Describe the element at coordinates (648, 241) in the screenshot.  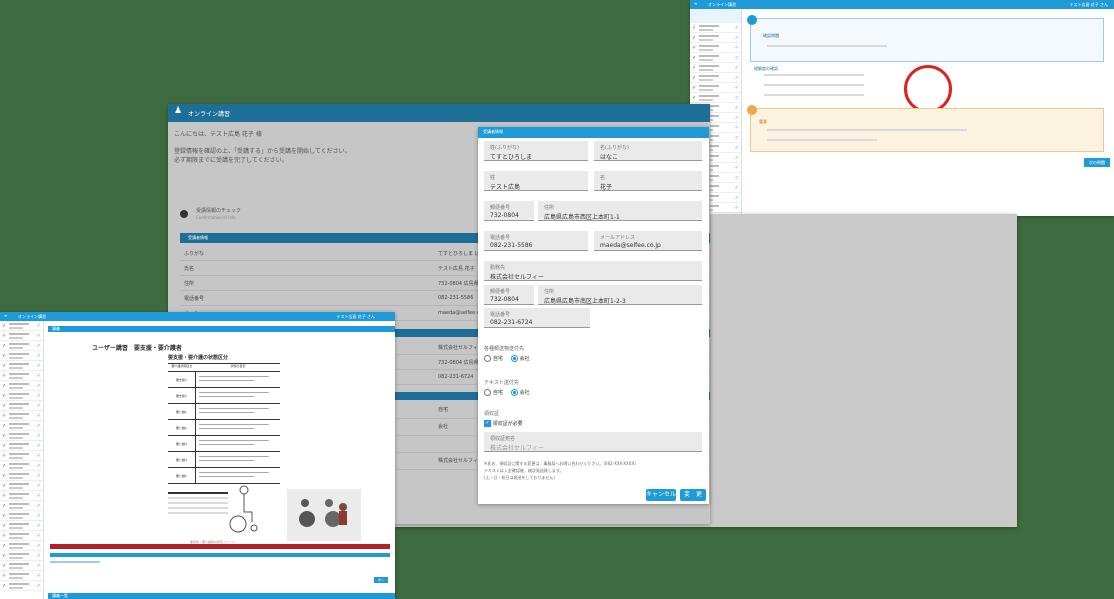
I see `email-field: メールアドレス maeda@selfee.co.jp` at that location.